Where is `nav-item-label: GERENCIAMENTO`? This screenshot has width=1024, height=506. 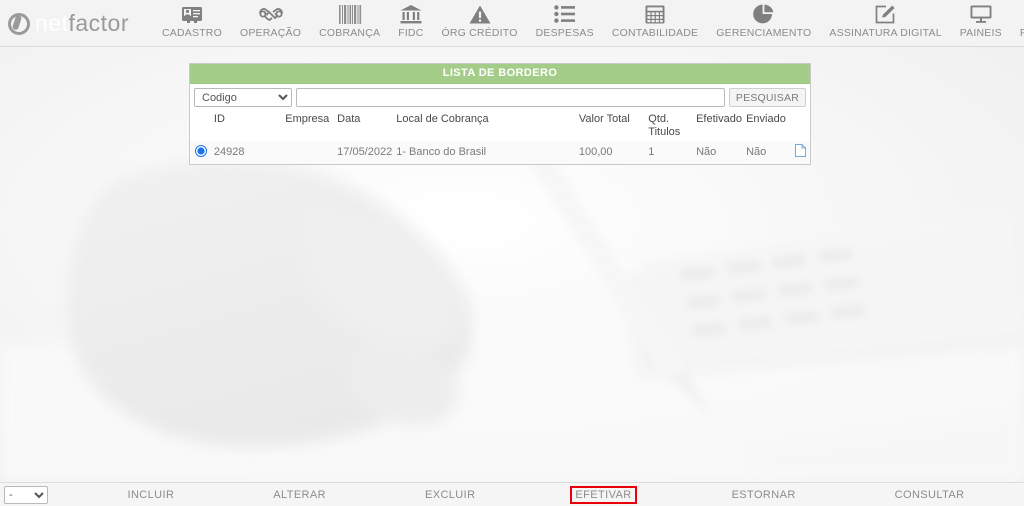 nav-item-label: GERENCIAMENTO is located at coordinates (764, 33).